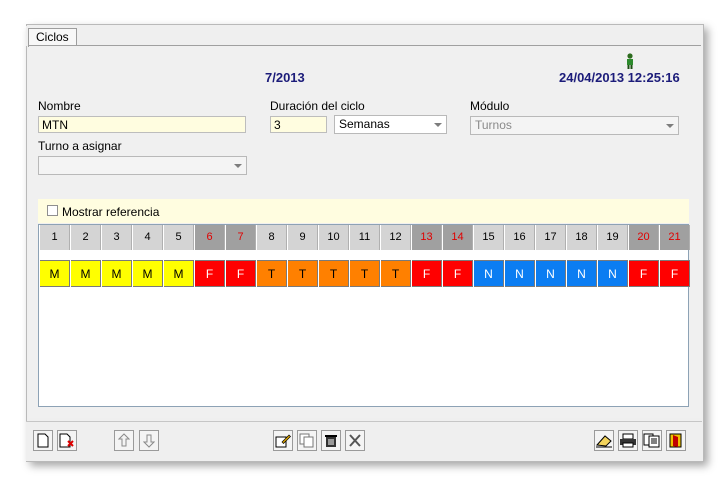  I want to click on reference-checkbox, so click(52, 210).